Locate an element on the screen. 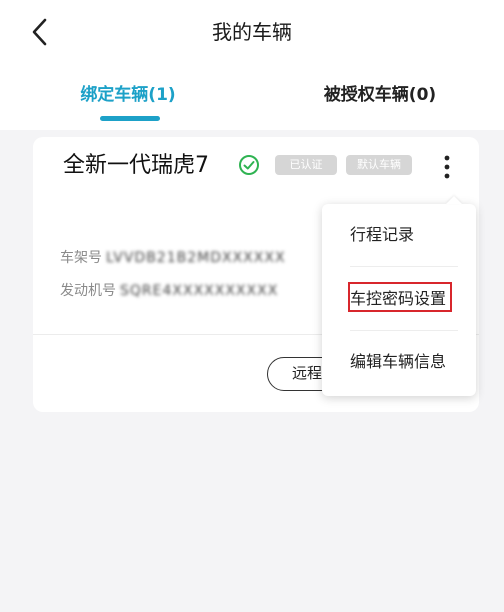 This screenshot has width=504, height=612. menu-item-trip-records: 行程记录 is located at coordinates (399, 235).